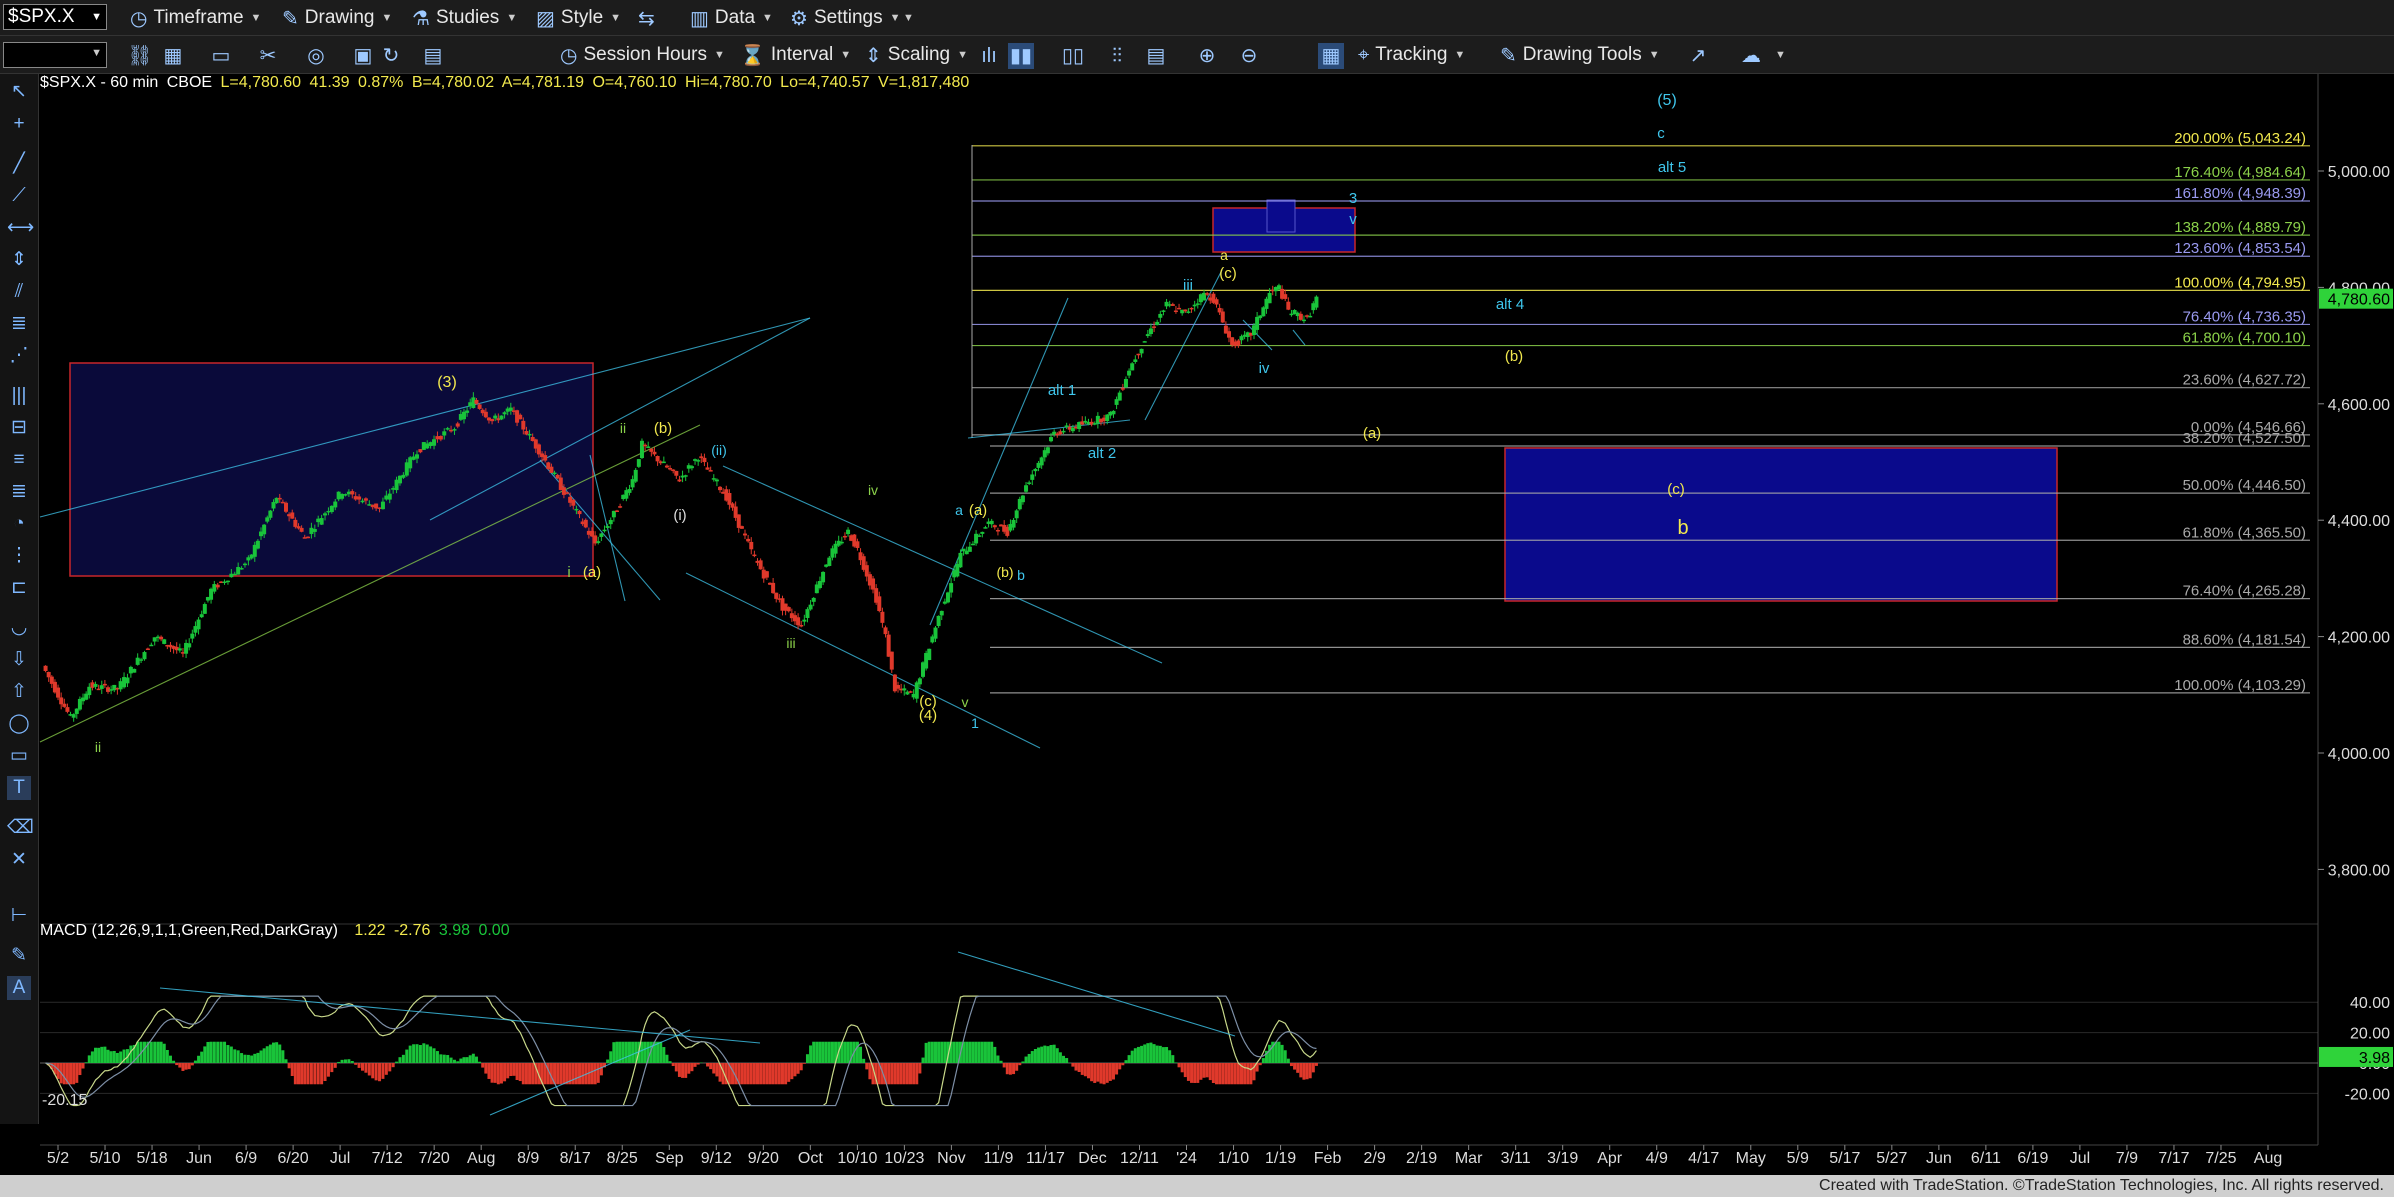 This screenshot has height=1197, width=2394. Describe the element at coordinates (728, 82) in the screenshot. I see `header-high: Hi=4,780.70` at that location.